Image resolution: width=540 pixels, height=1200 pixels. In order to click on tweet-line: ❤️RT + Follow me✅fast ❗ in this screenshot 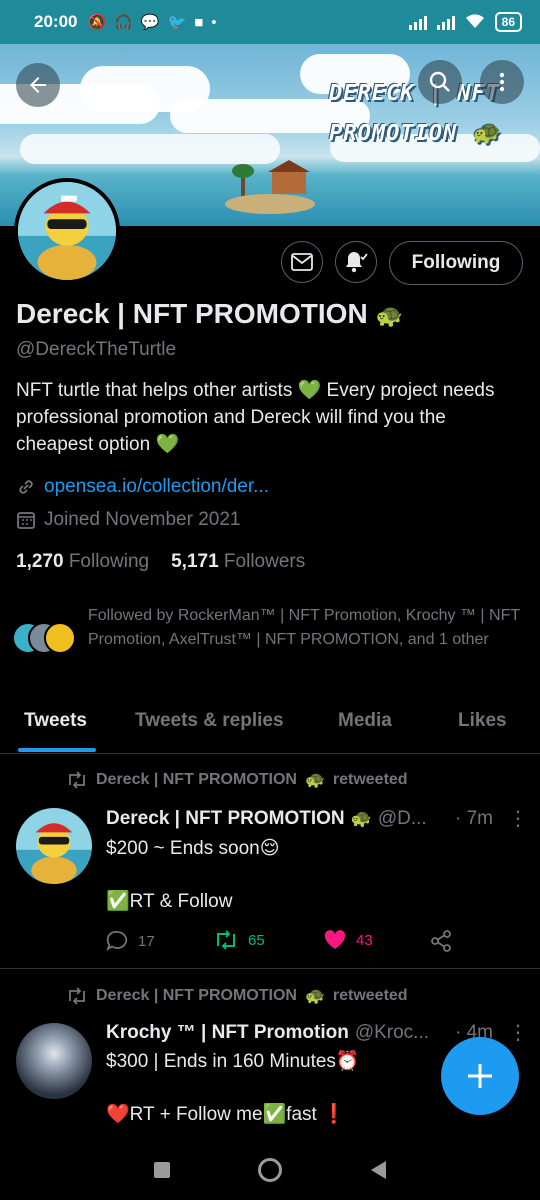, I will do `click(226, 1114)`.